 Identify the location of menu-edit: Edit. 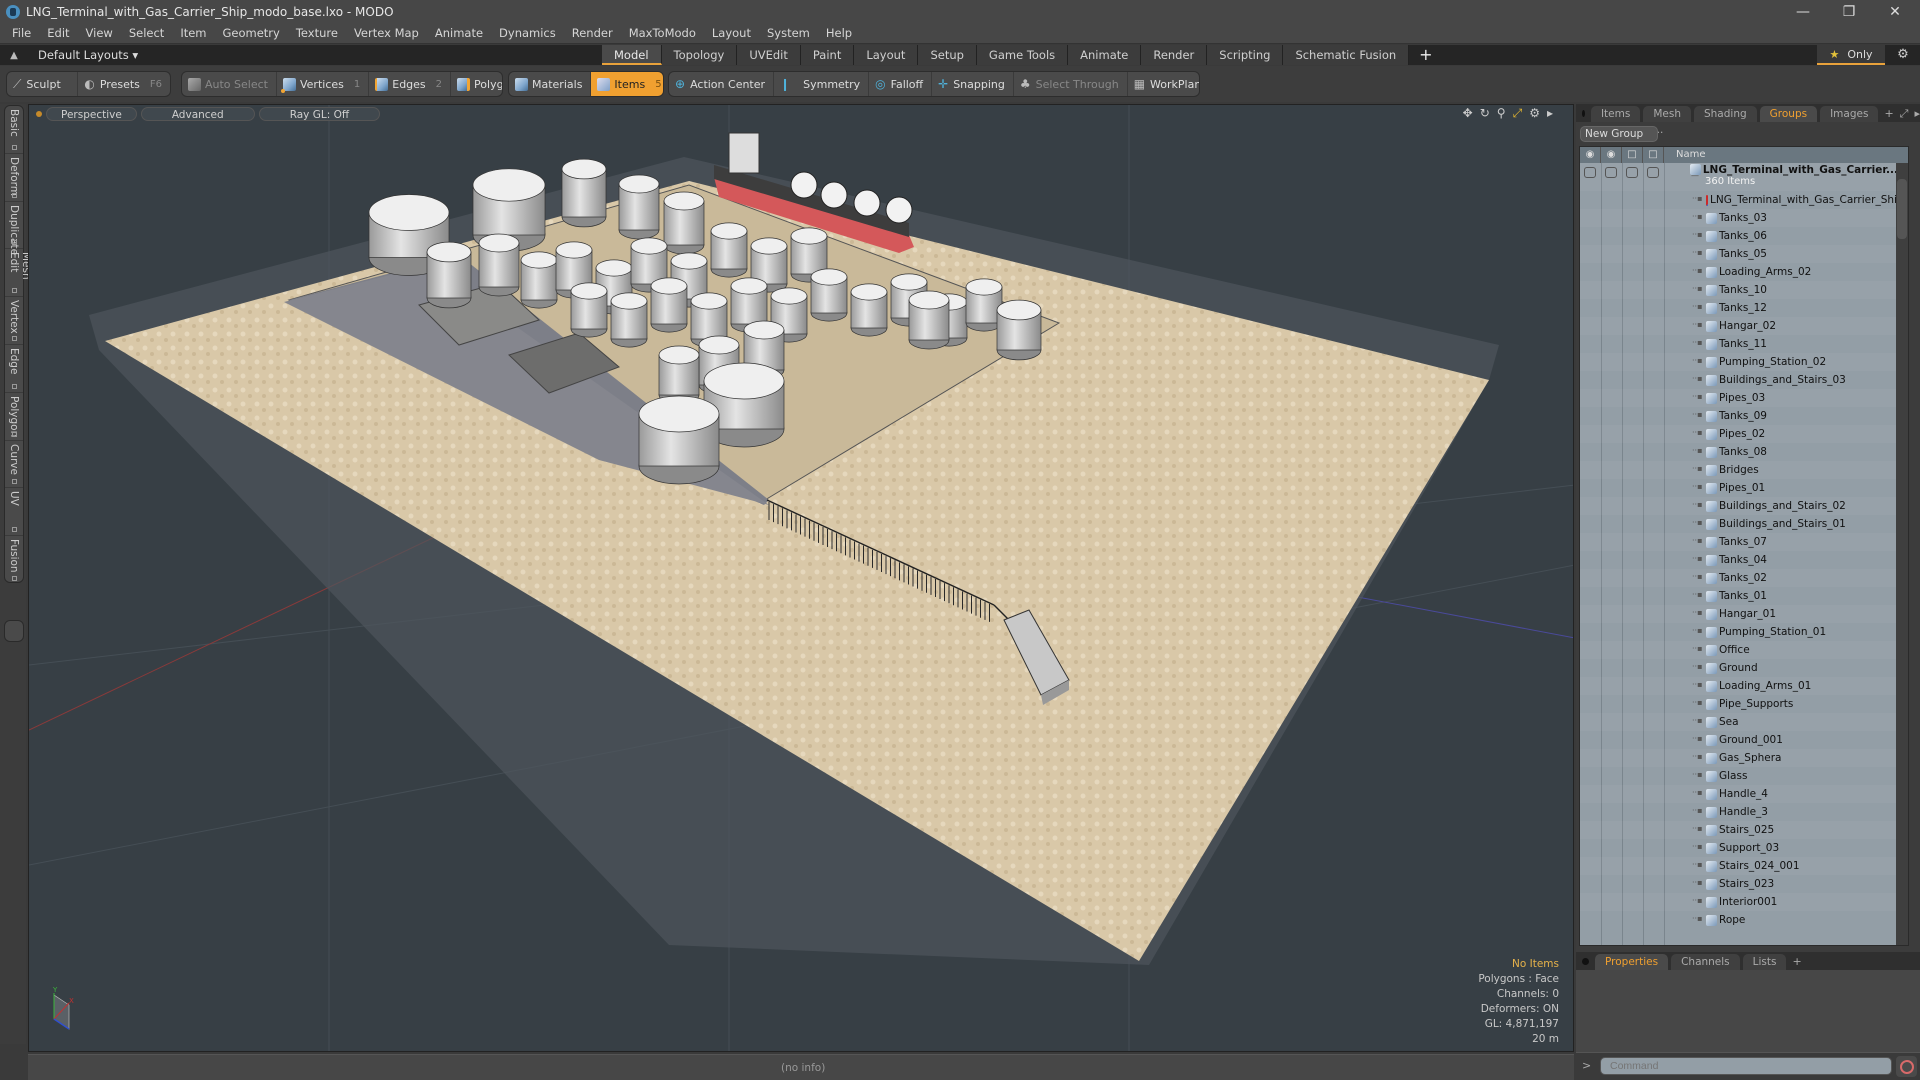
(58, 33).